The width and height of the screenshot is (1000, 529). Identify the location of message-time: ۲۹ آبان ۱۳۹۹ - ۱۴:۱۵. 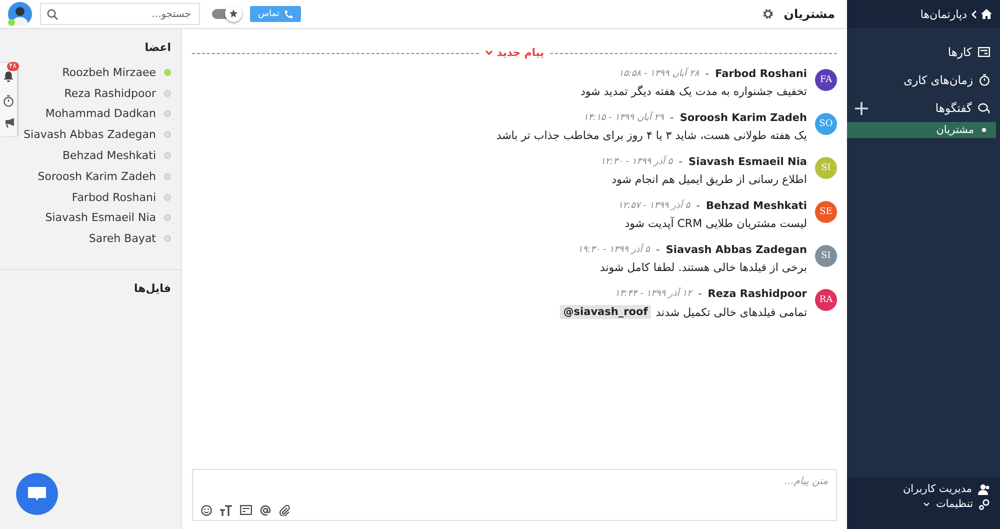
(623, 117).